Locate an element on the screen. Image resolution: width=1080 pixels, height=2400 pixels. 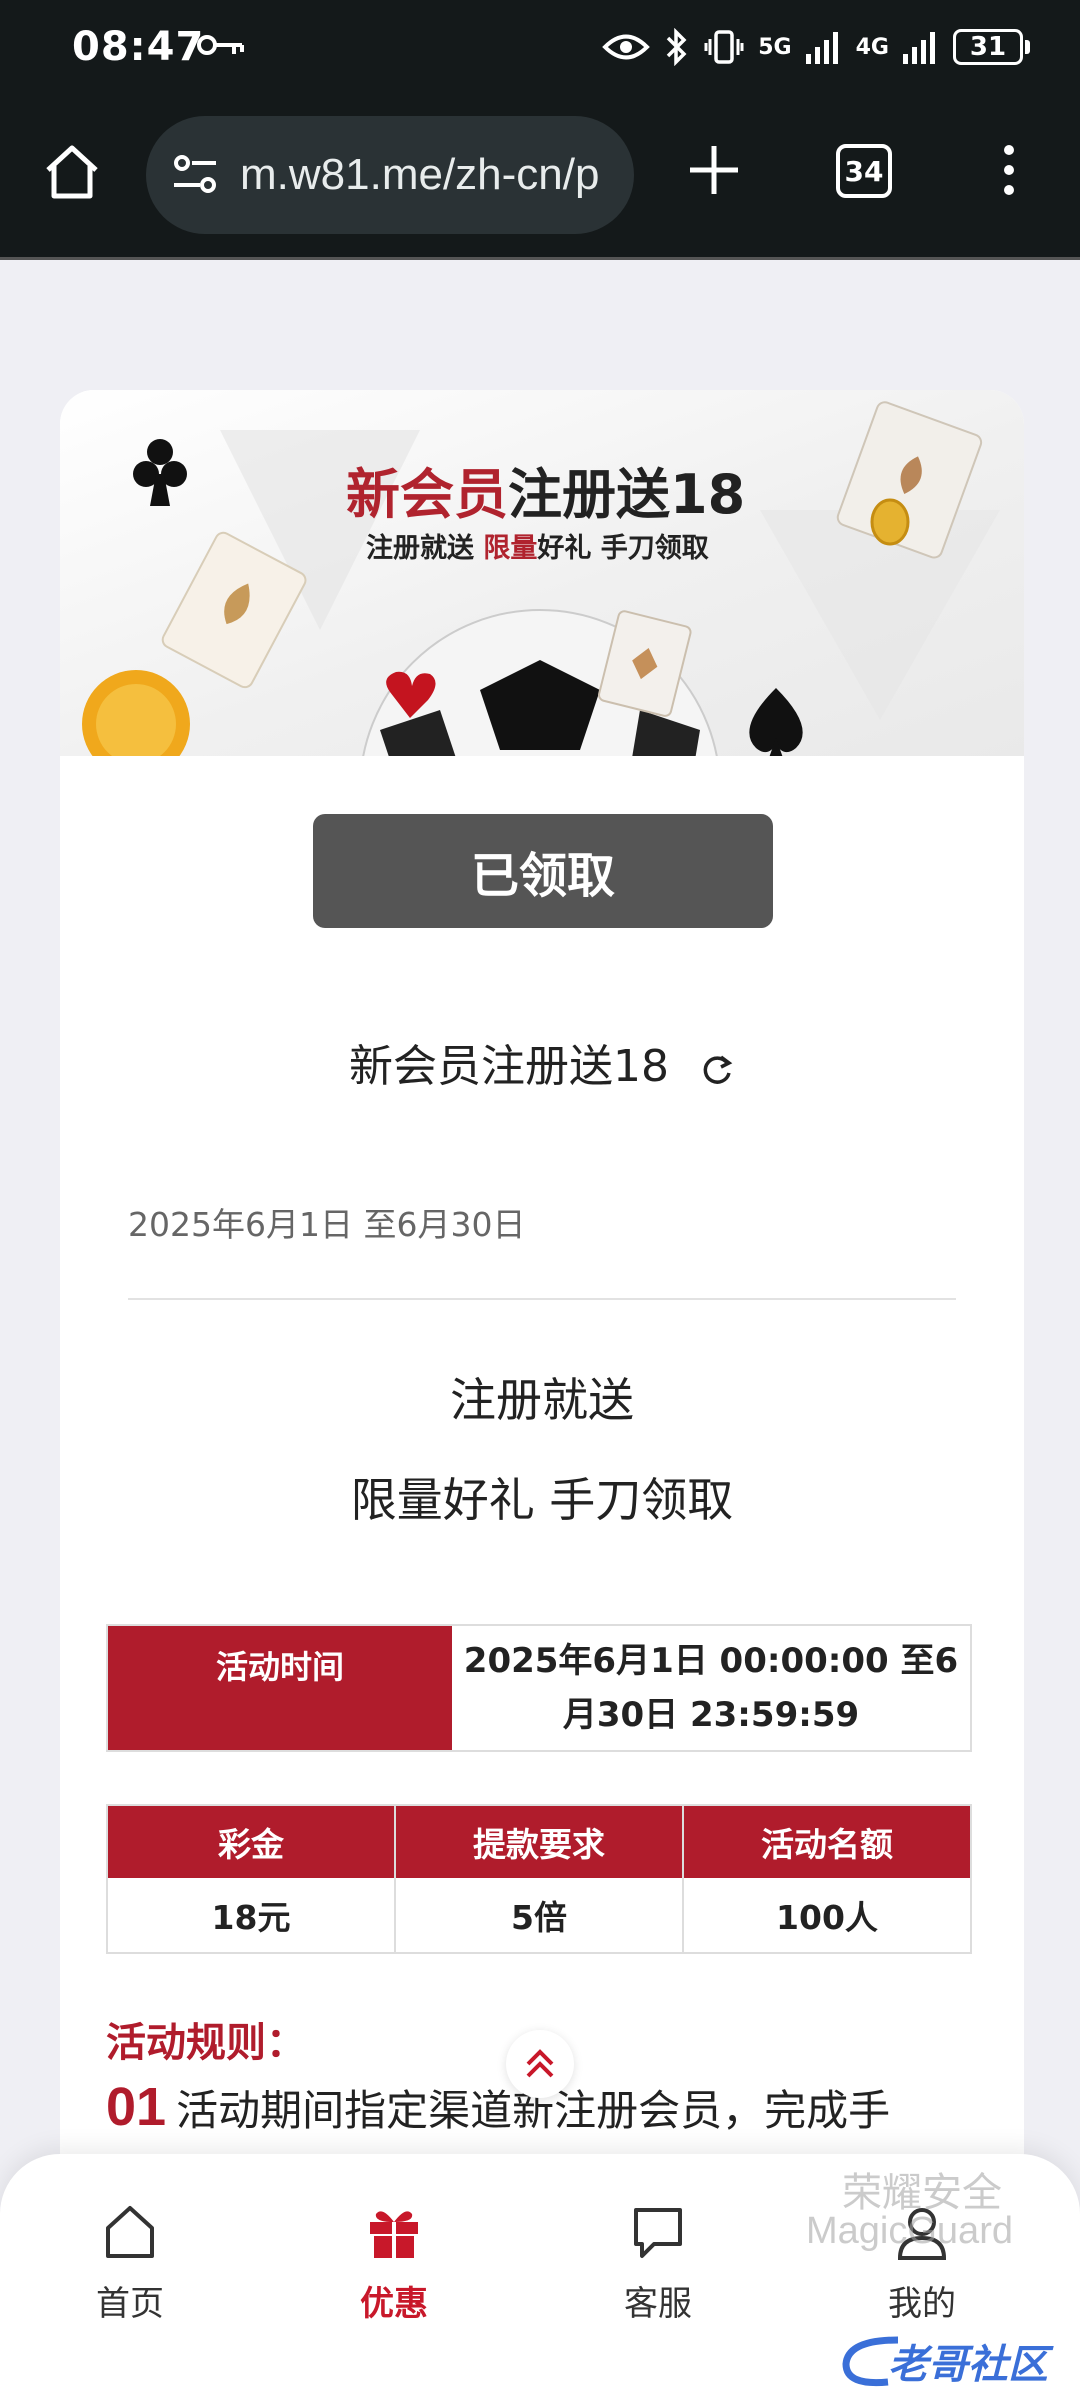
tab-switcher-button: 34 is located at coordinates (864, 171).